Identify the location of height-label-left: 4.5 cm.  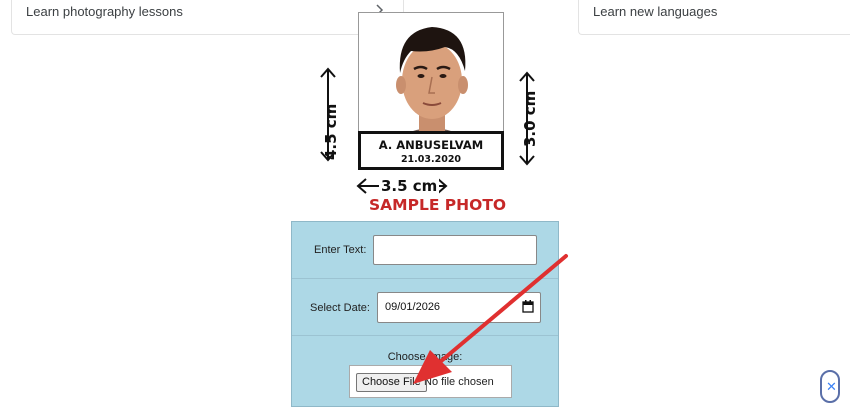
(331, 131).